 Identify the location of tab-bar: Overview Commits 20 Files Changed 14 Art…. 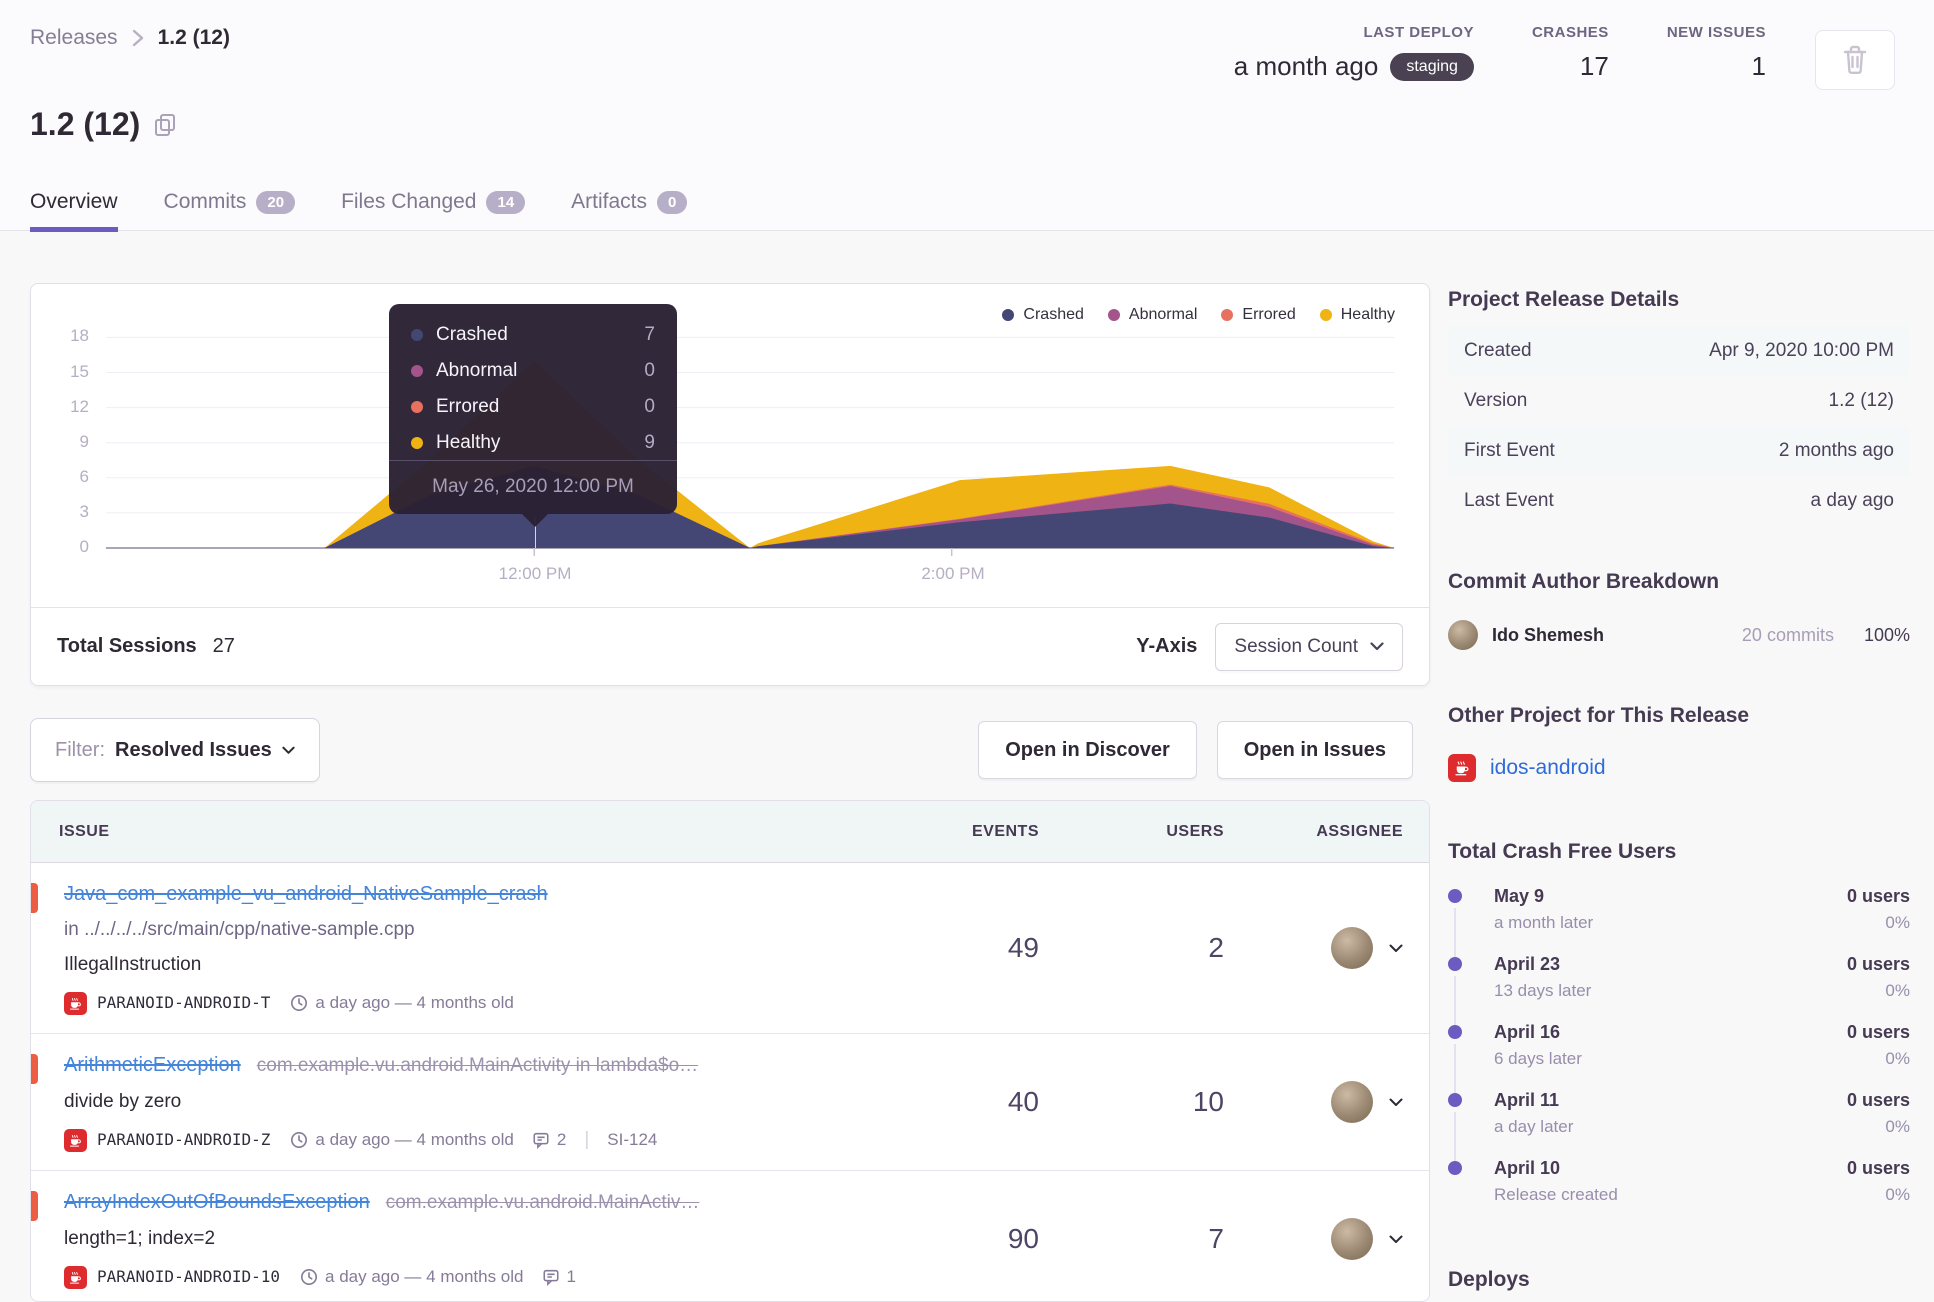
(359, 211).